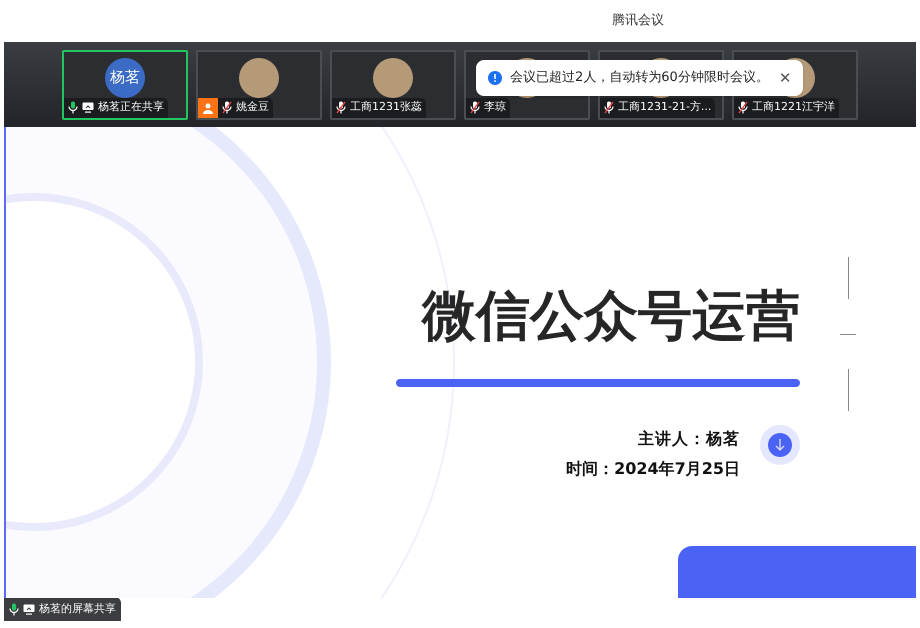 Image resolution: width=920 pixels, height=628 pixels. What do you see at coordinates (639, 78) in the screenshot?
I see `toast-message: 会议已超过2人，自动转为60分钟限时会议。` at bounding box center [639, 78].